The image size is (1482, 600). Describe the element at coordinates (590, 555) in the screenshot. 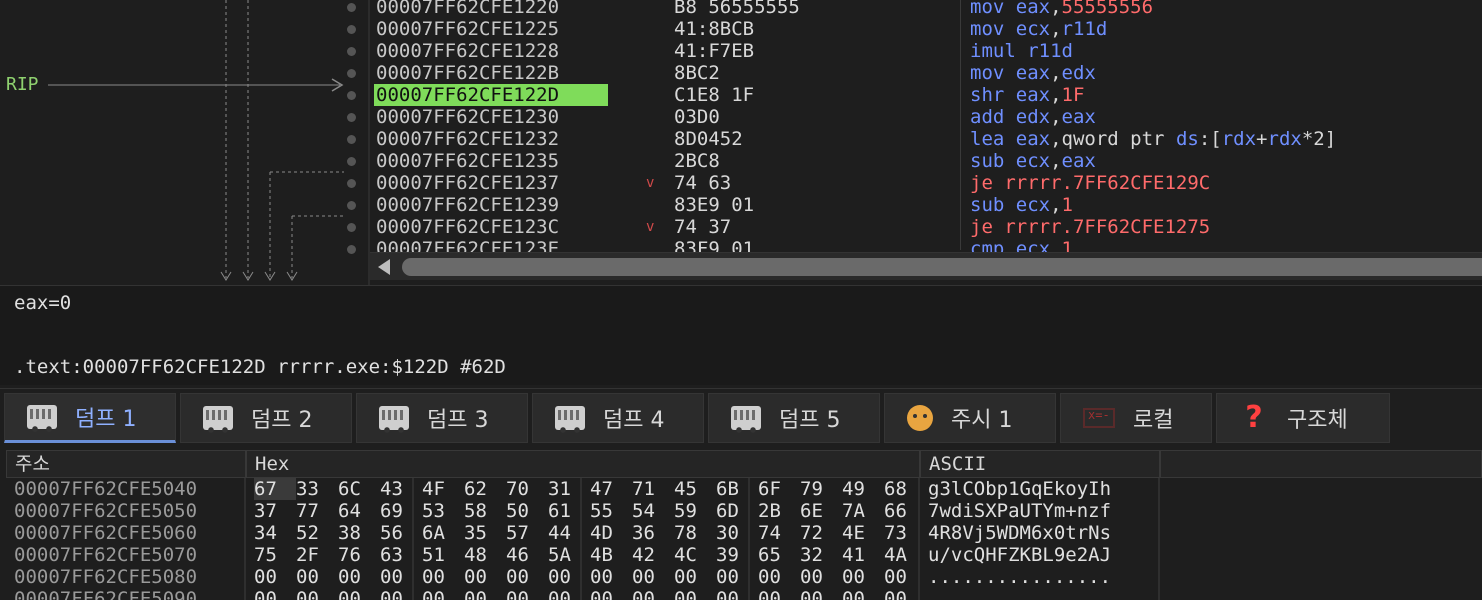

I see `dump-hex: 75 2F 76 63 51 48 46 5A 4B 42 4C 39 65 32 41 4A` at that location.